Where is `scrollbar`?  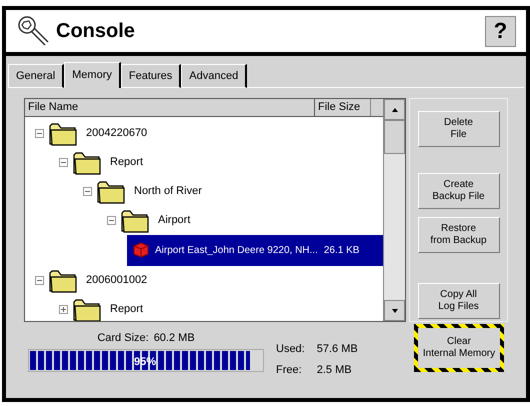 scrollbar is located at coordinates (394, 210).